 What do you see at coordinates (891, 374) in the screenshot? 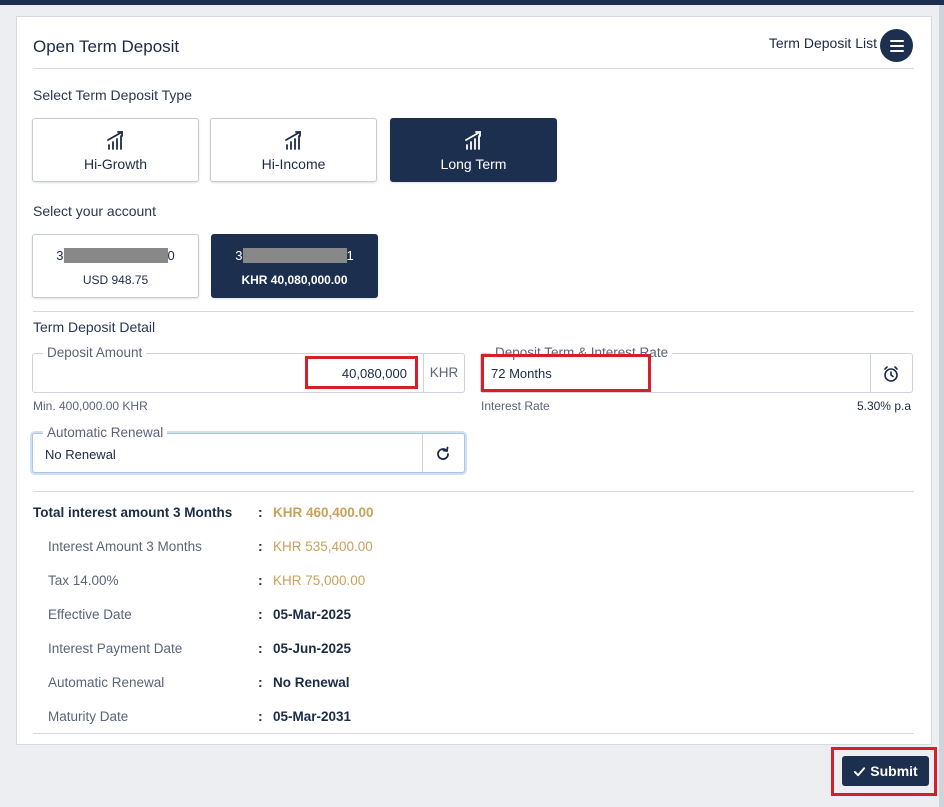
I see `alarm-clock-icon` at bounding box center [891, 374].